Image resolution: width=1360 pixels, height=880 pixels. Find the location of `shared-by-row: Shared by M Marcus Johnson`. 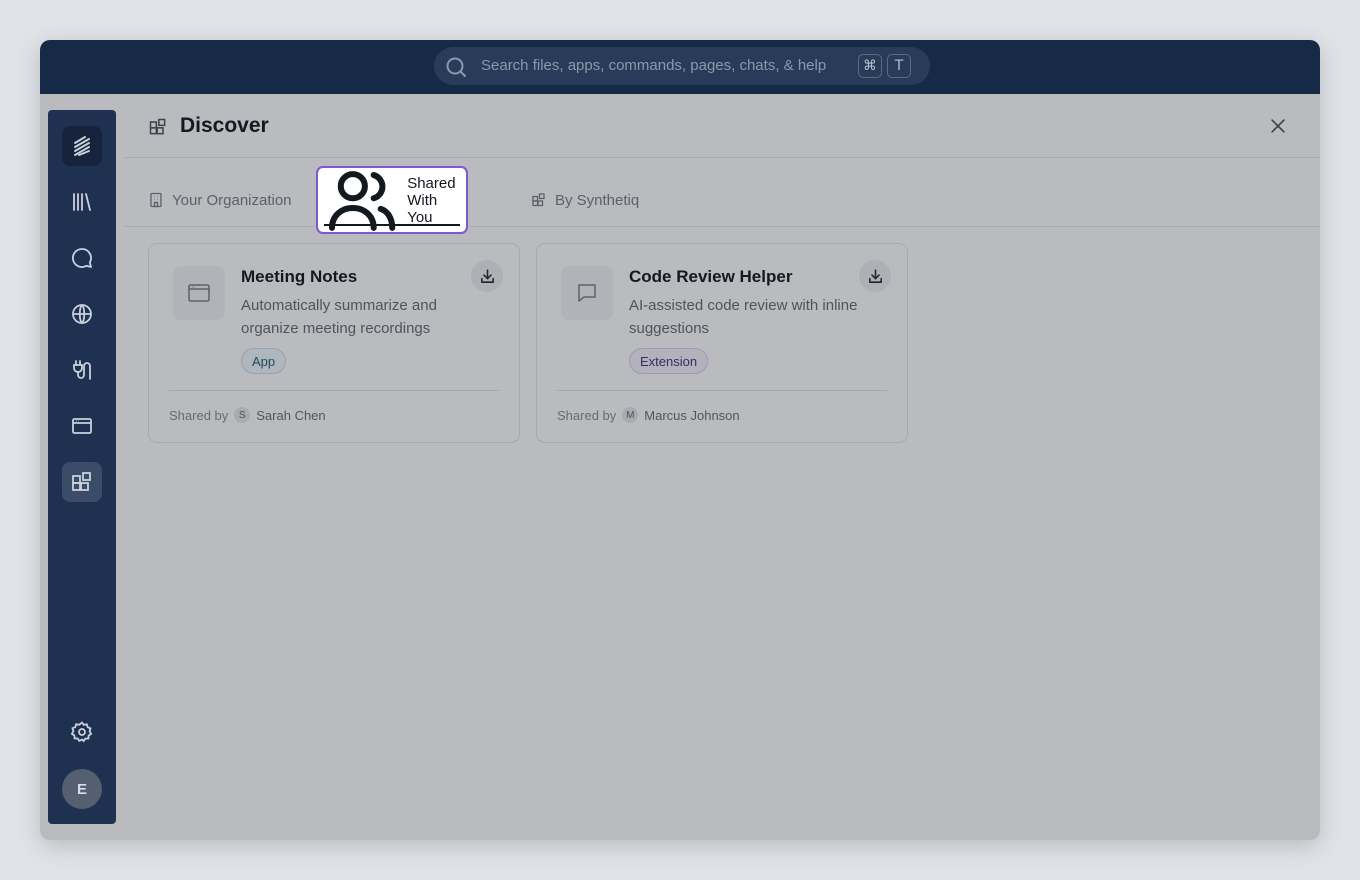

shared-by-row: Shared by M Marcus Johnson is located at coordinates (648, 415).